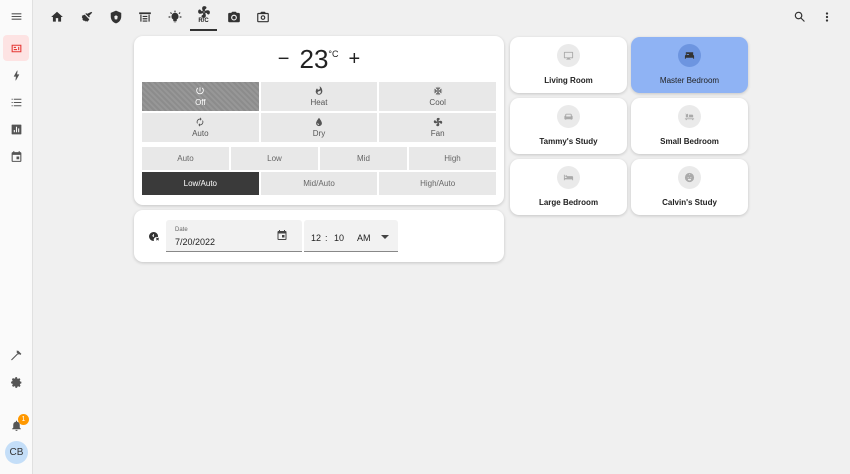 This screenshot has width=850, height=474. I want to click on water-icon, so click(319, 122).